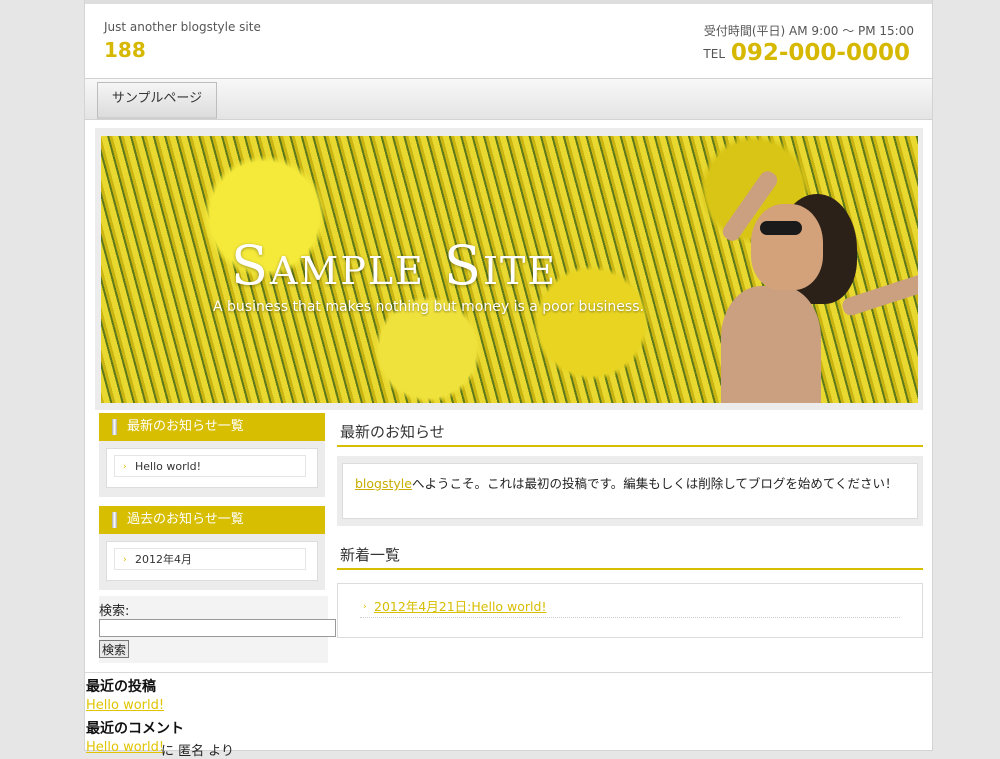  Describe the element at coordinates (508, 672) in the screenshot. I see `divider` at that location.